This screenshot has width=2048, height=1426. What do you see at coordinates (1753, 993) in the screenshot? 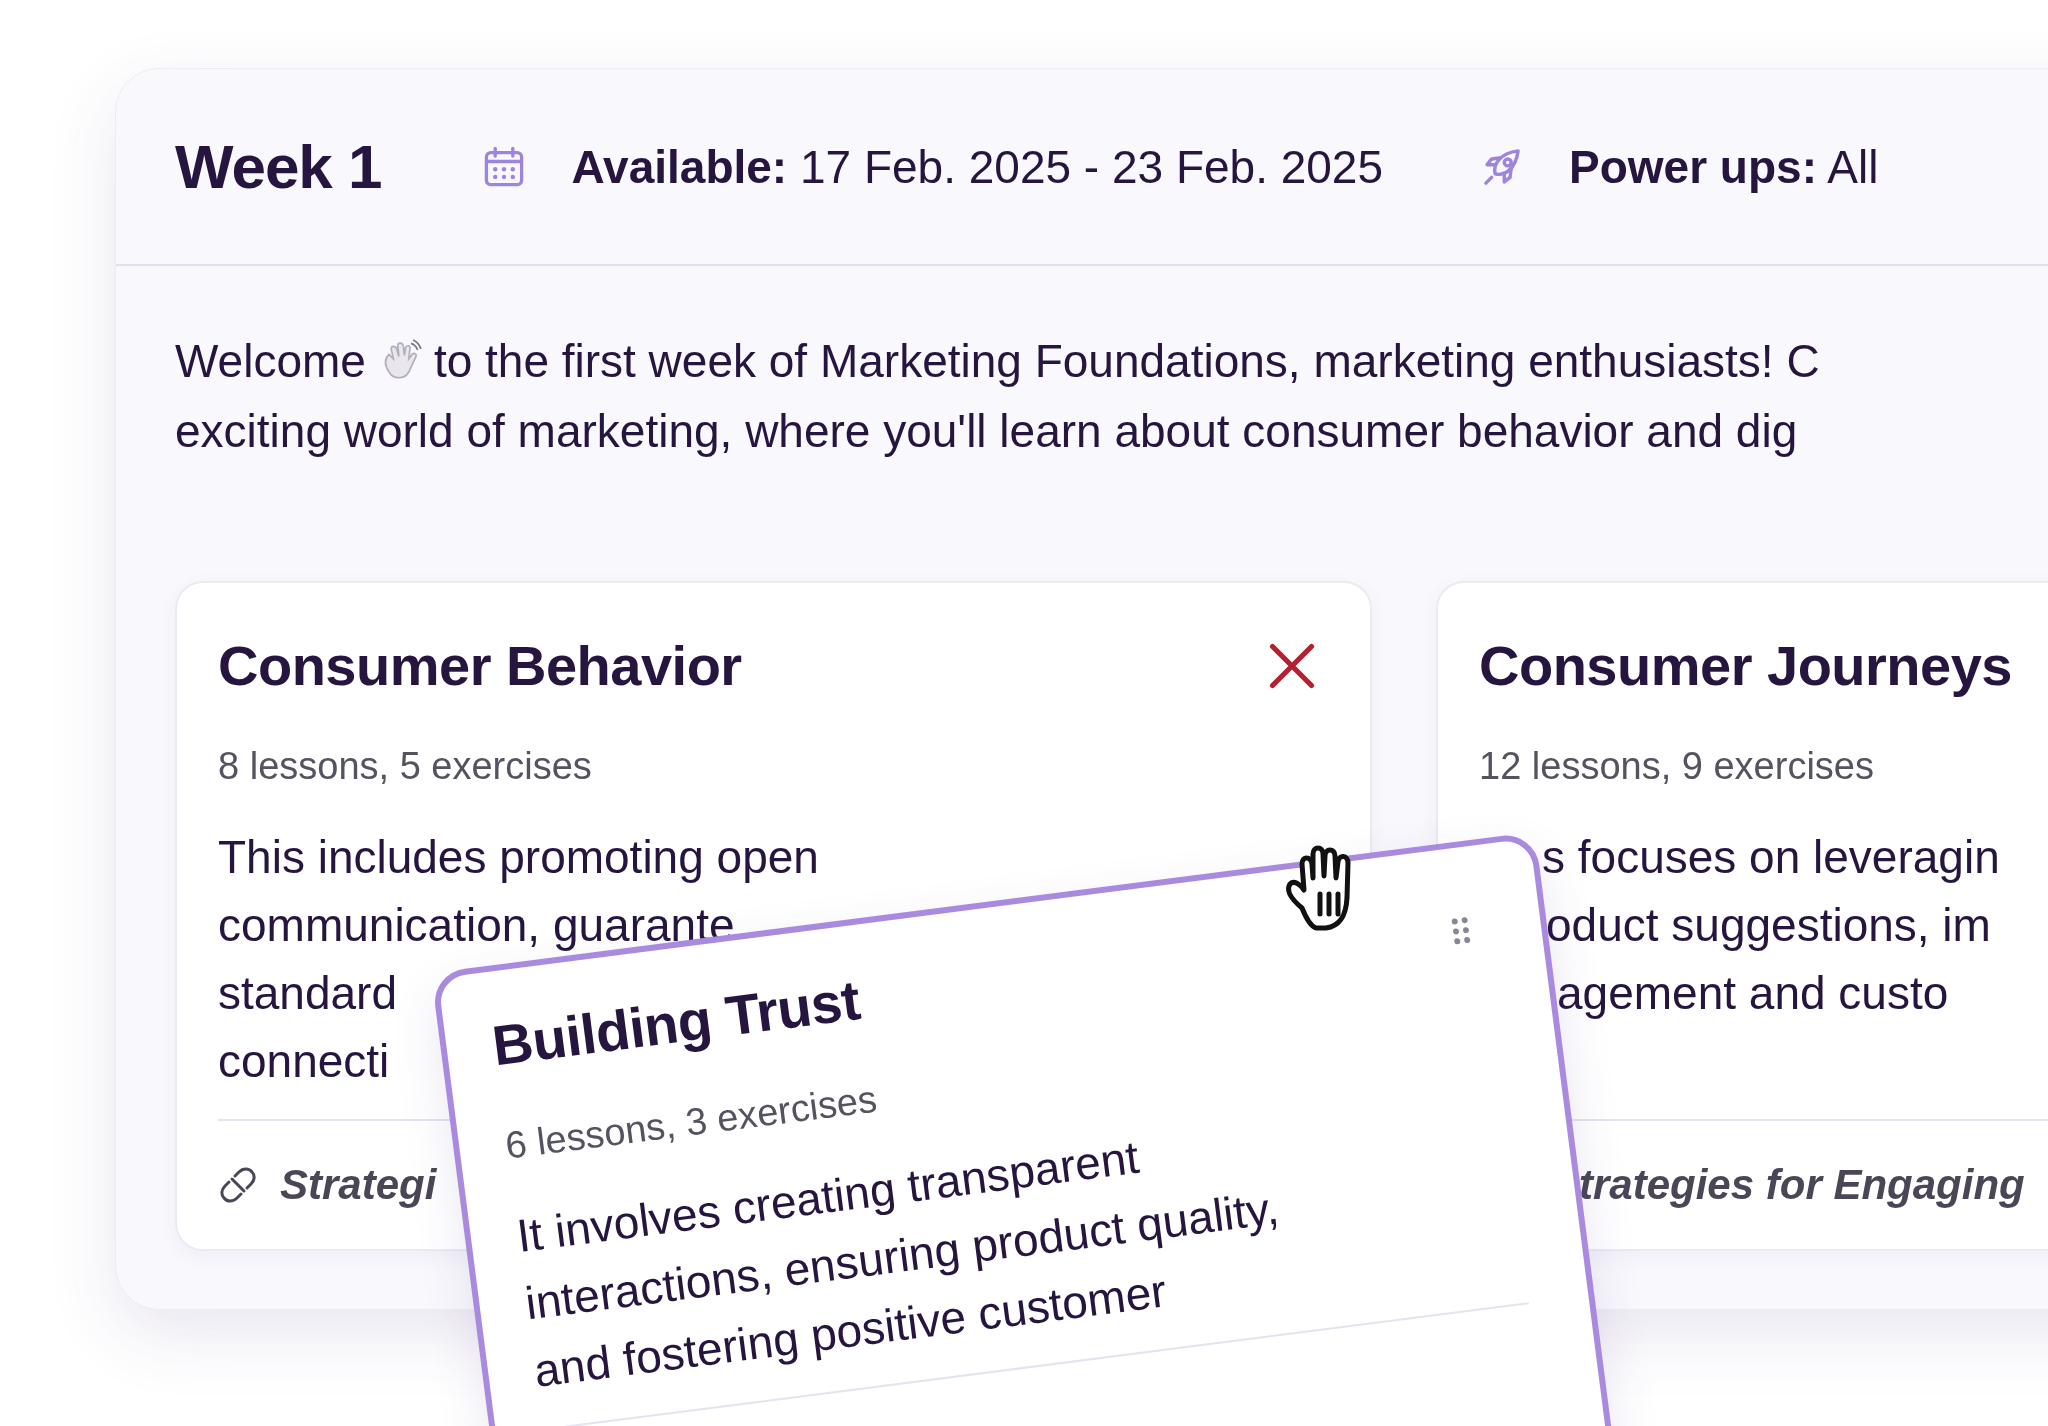
I see `description-line: agement and custo` at bounding box center [1753, 993].